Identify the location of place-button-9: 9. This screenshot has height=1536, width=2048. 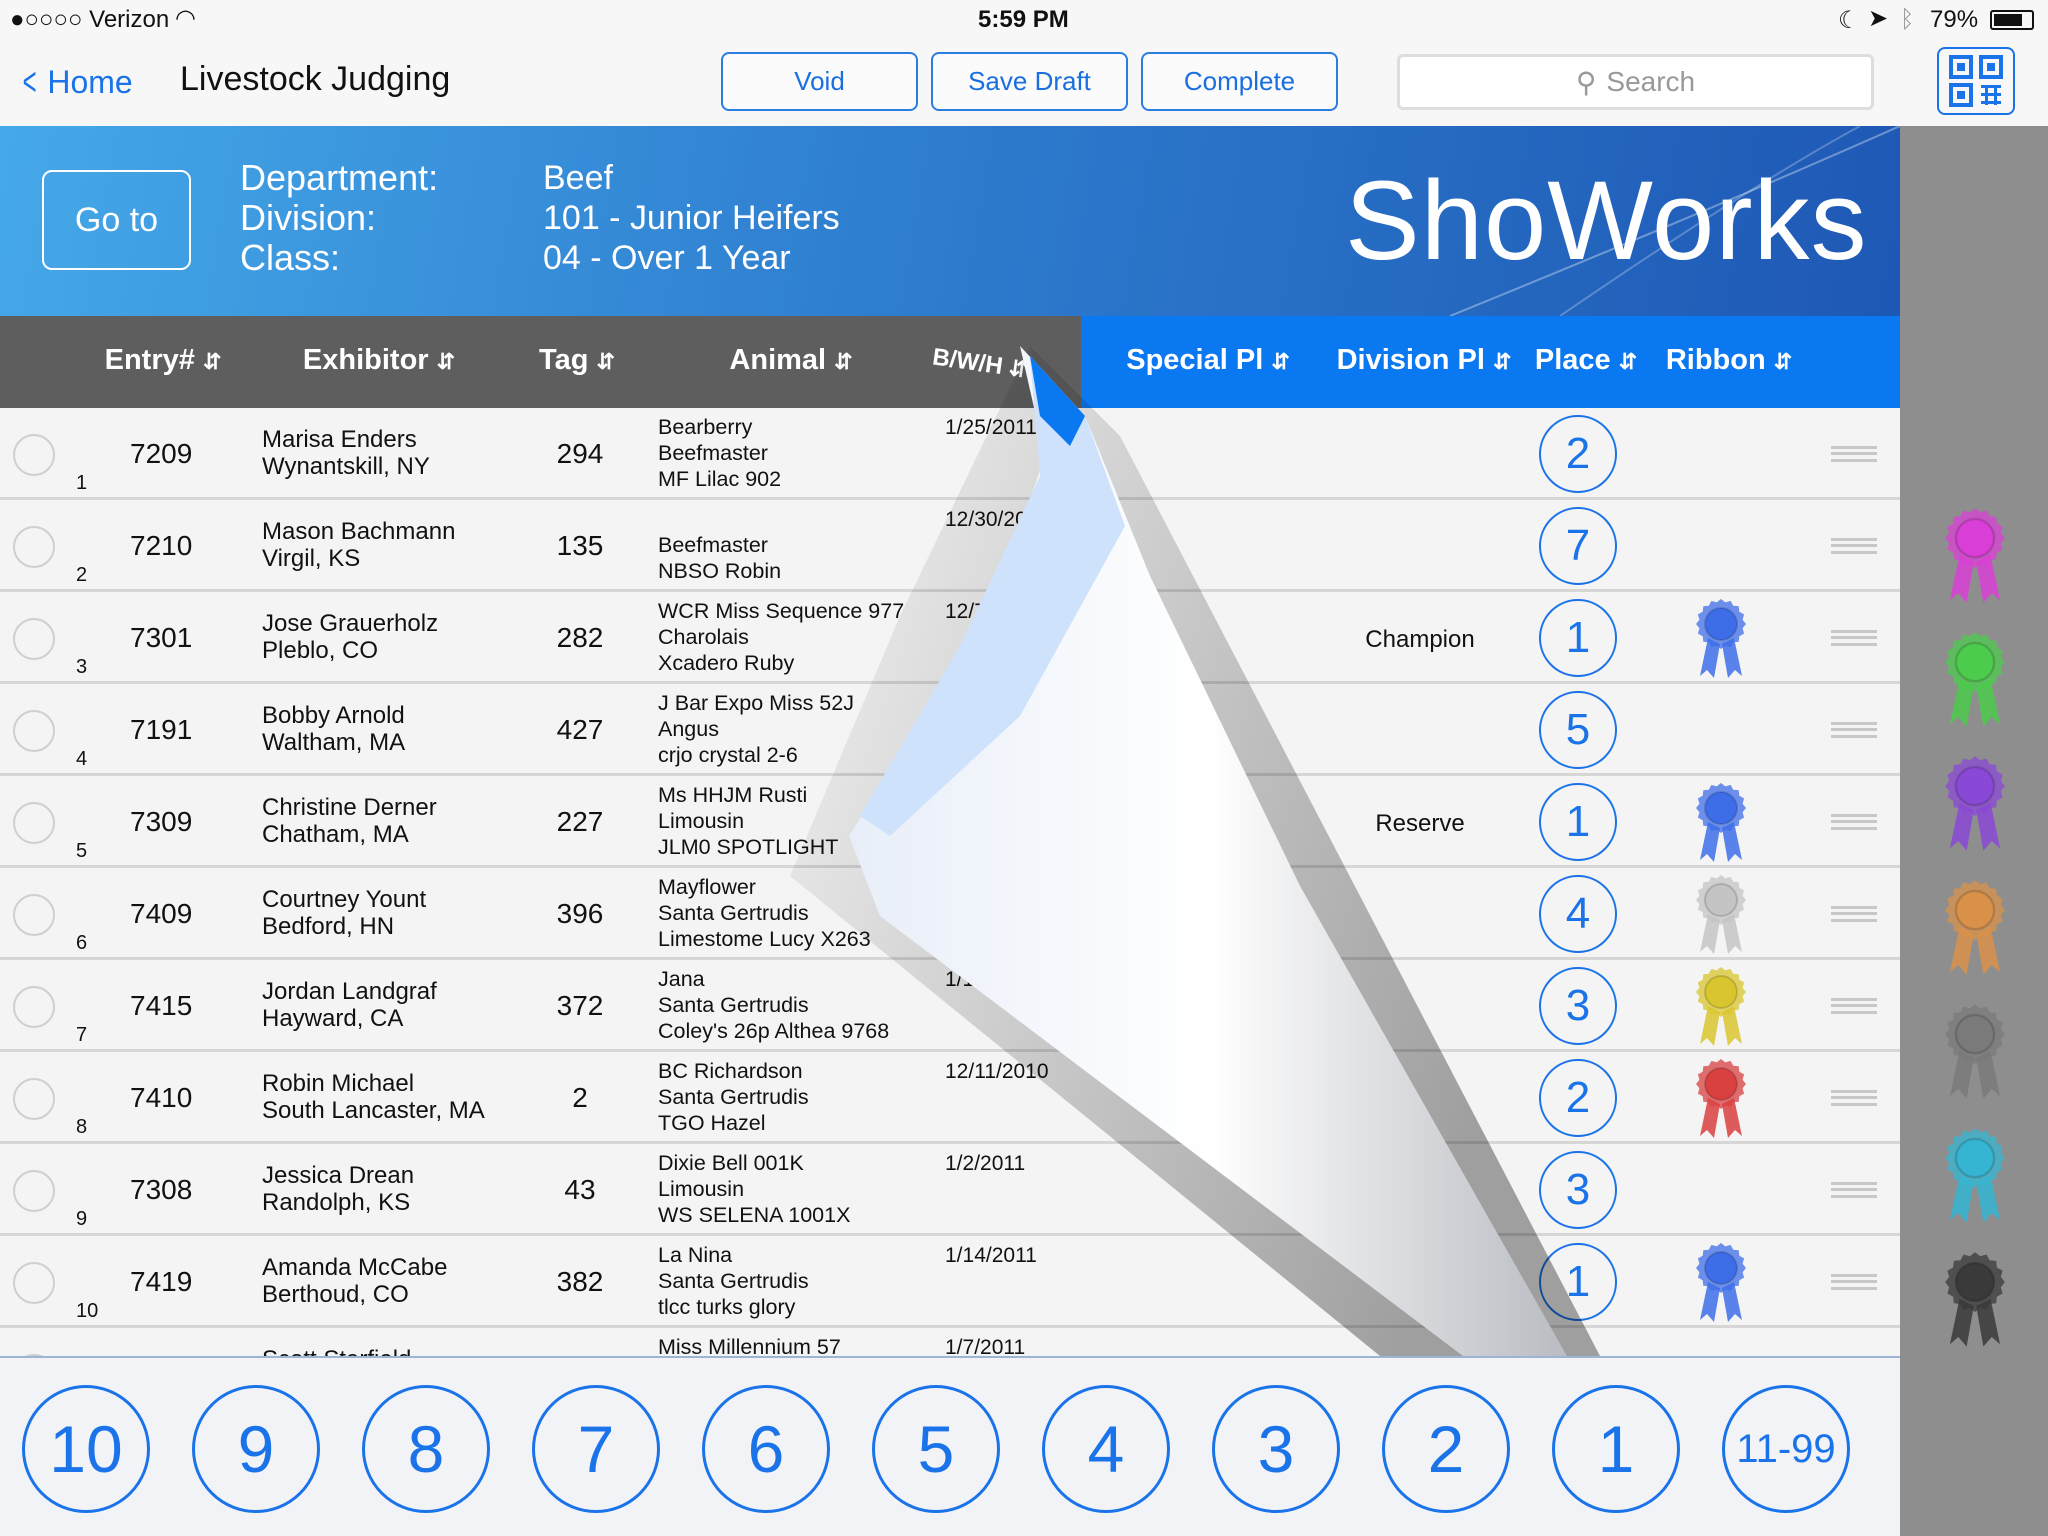
(256, 1449).